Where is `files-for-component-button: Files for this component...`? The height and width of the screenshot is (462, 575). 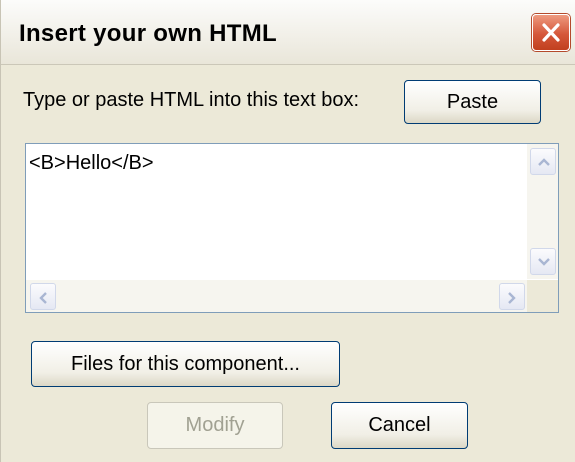
files-for-component-button: Files for this component... is located at coordinates (185, 364).